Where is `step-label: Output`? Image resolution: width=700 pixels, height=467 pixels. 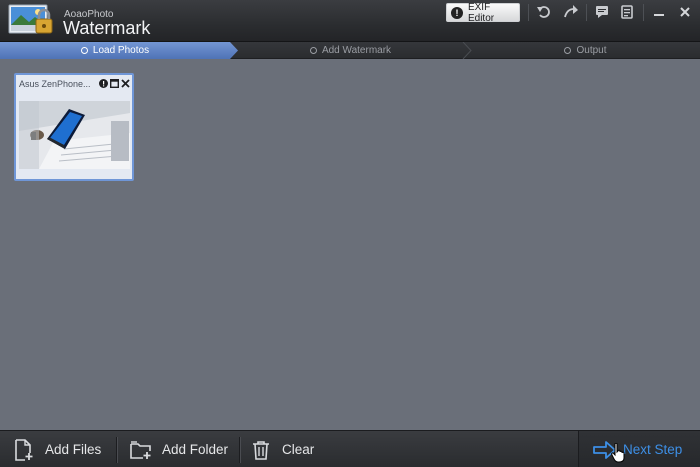
step-label: Output is located at coordinates (591, 50).